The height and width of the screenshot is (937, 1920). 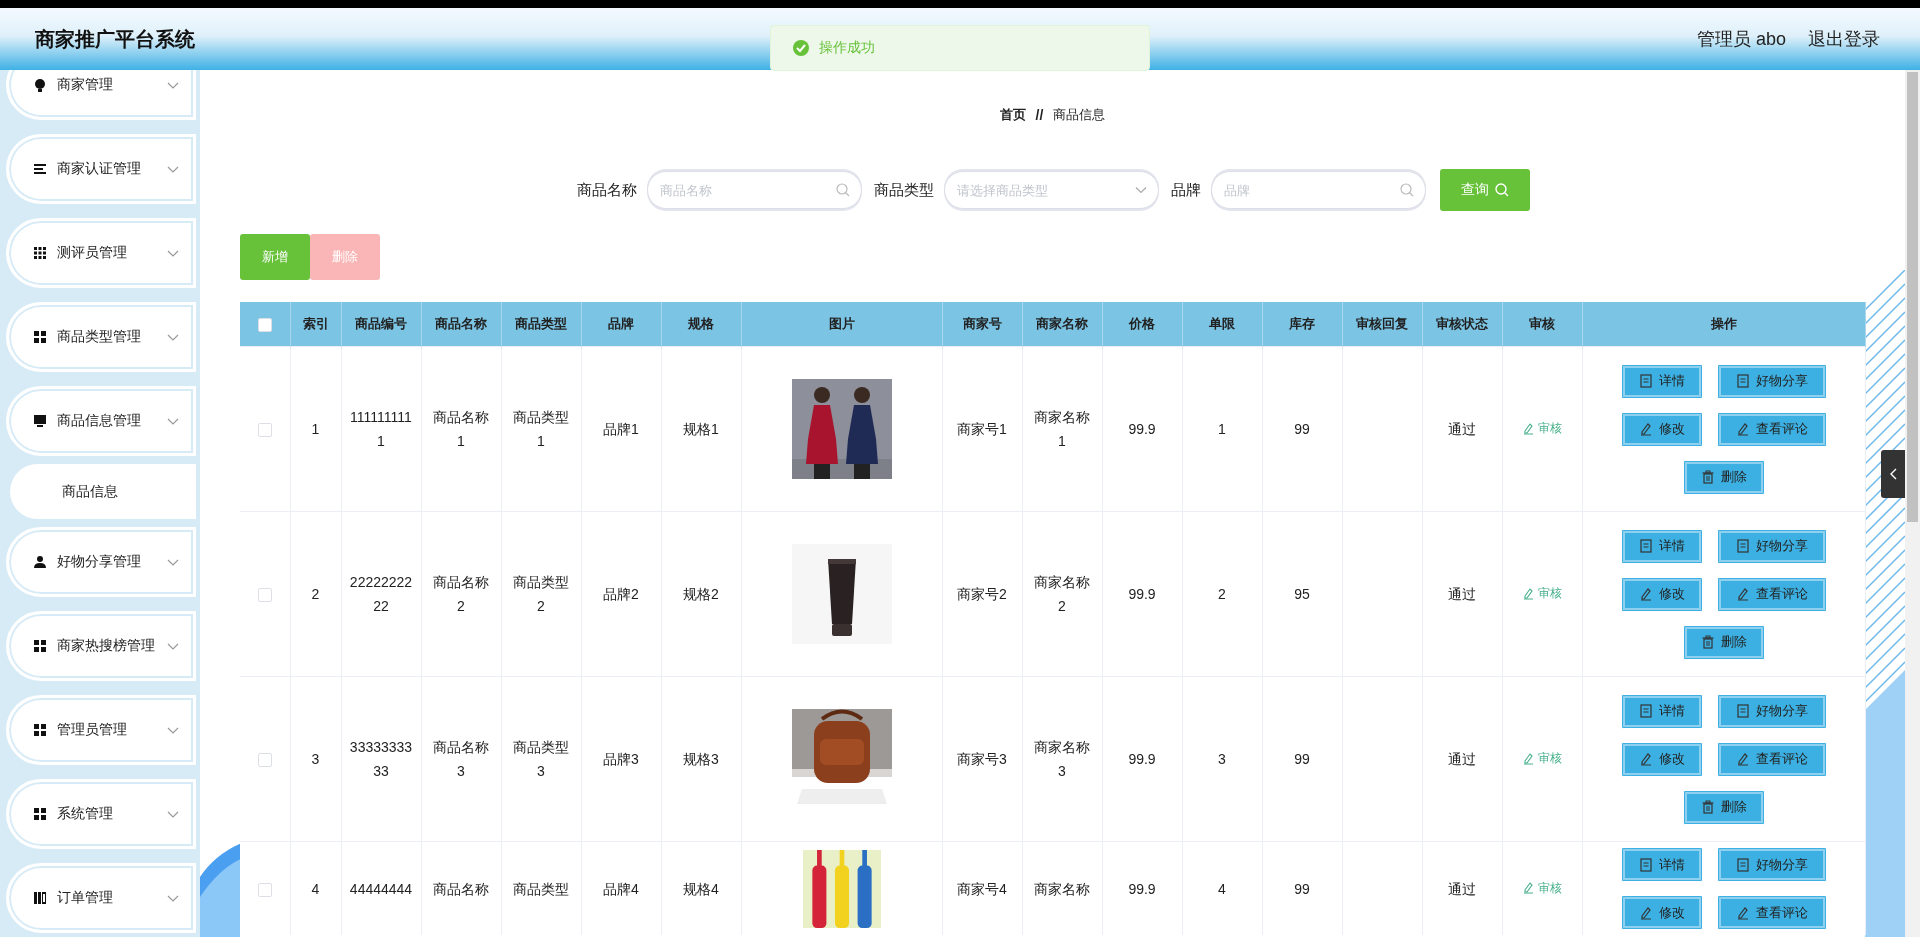 I want to click on table-cell: 3333333333, so click(x=381, y=759).